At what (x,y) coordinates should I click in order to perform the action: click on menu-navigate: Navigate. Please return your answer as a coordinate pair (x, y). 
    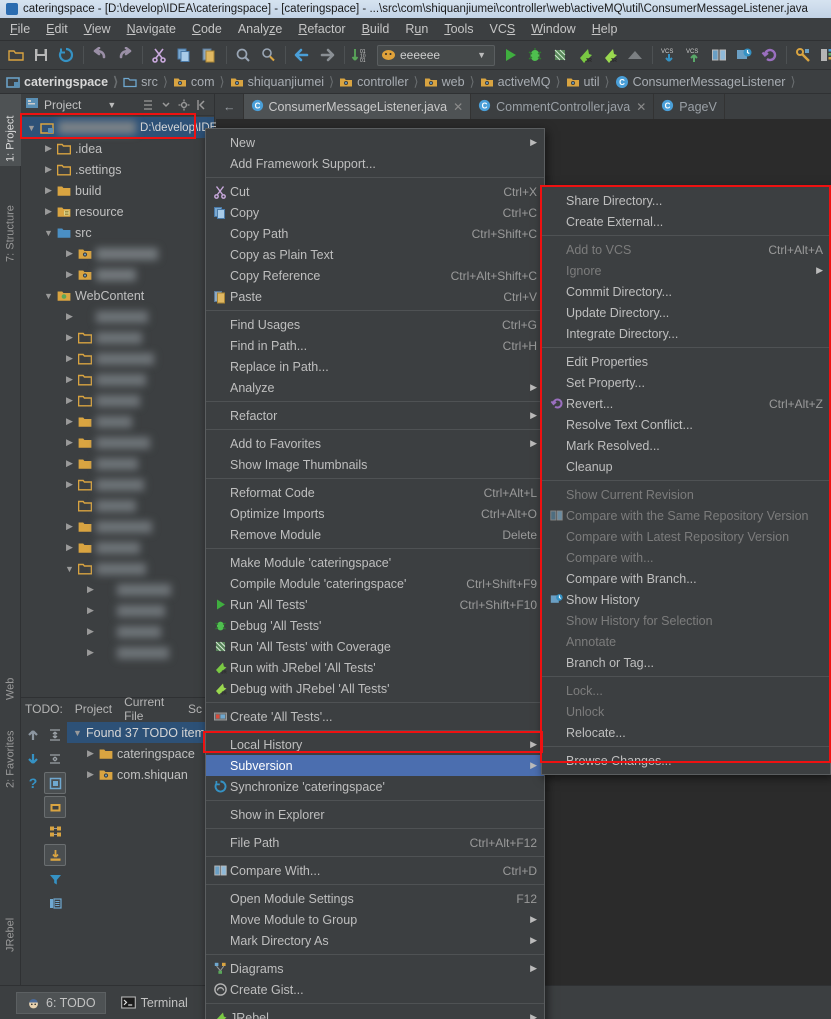
    Looking at the image, I should click on (151, 29).